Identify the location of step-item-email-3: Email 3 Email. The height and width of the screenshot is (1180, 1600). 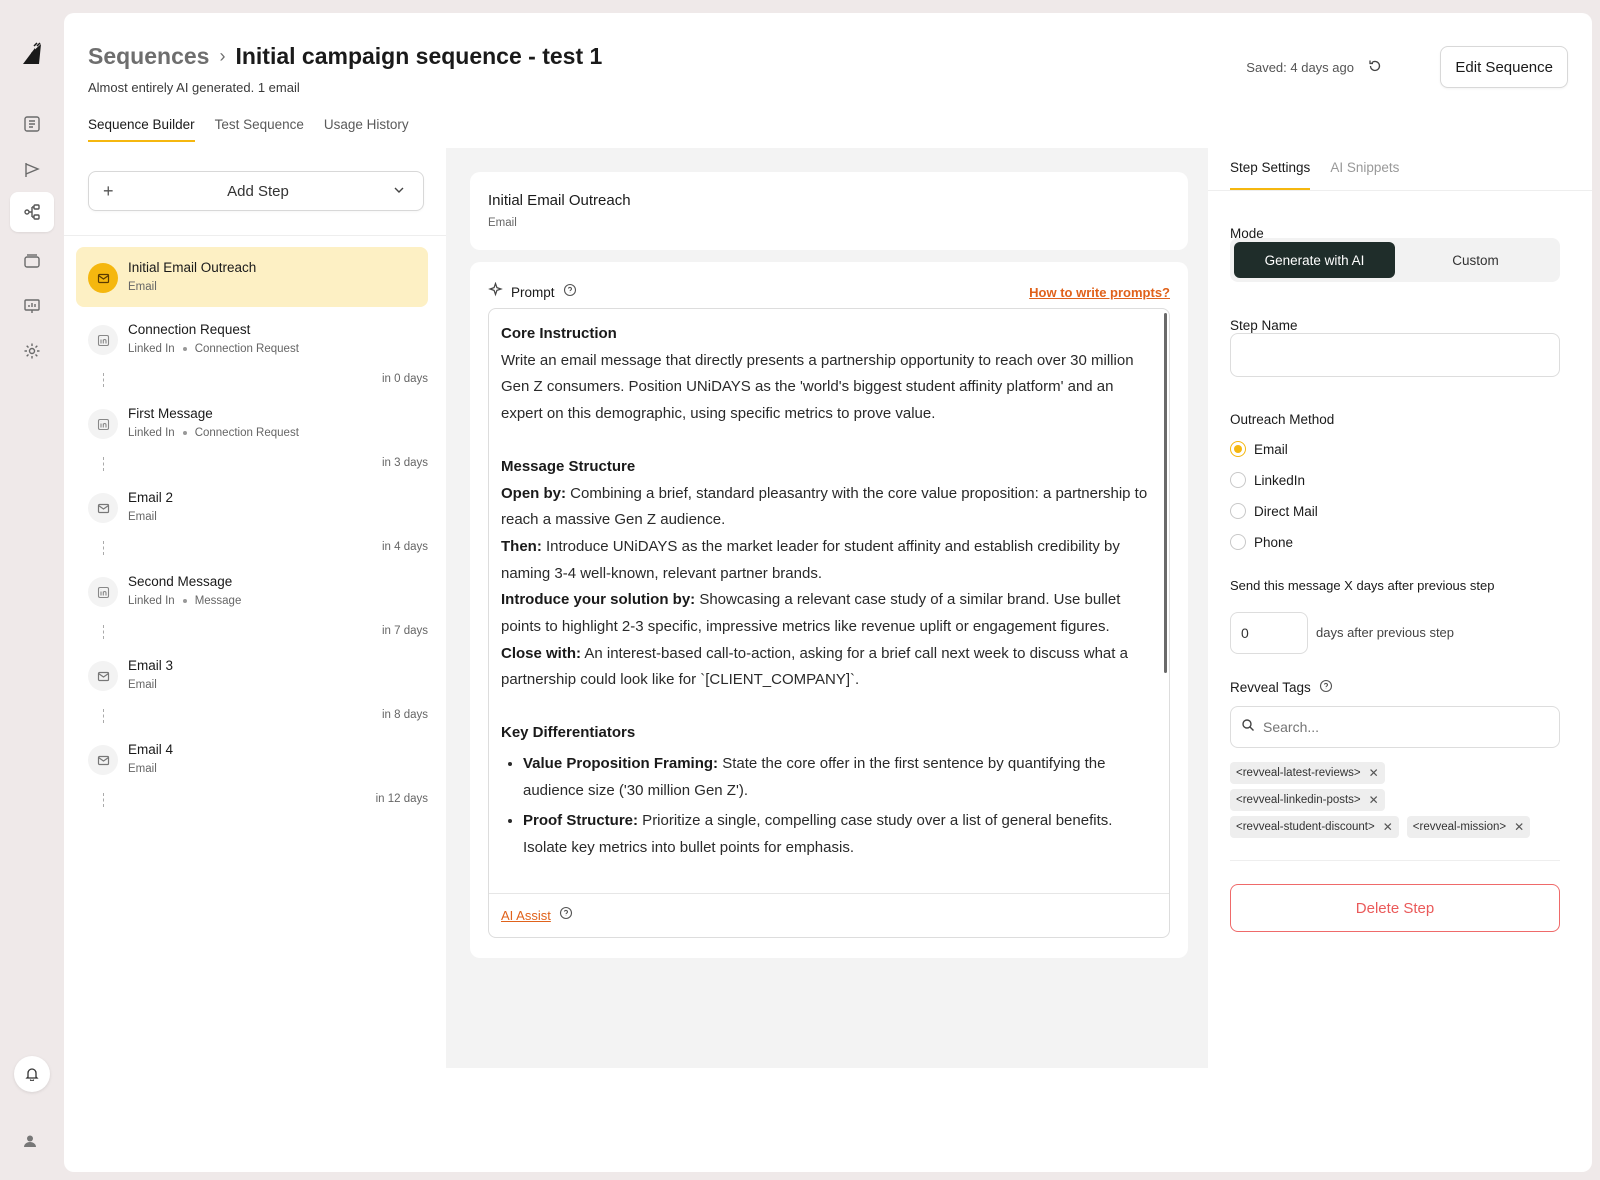
(252, 675).